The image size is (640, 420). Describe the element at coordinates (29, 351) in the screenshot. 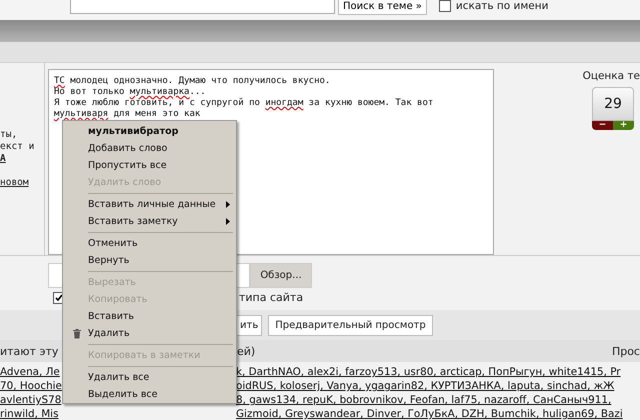

I see `readers-heading: итают эту` at that location.